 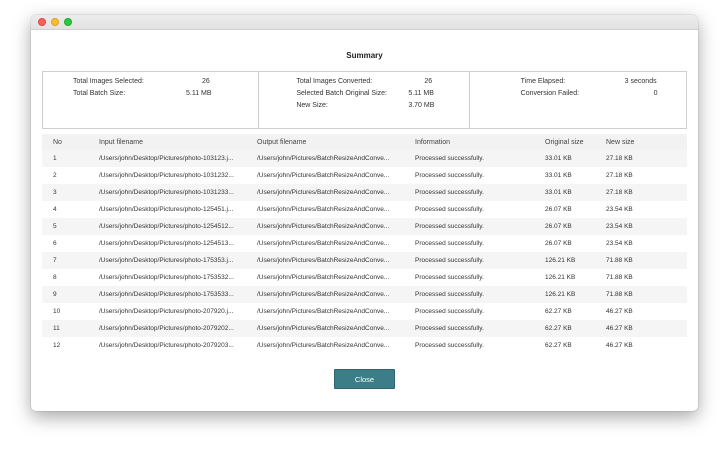 I want to click on total-batch-size-label: Total Batch Size:, so click(x=99, y=93).